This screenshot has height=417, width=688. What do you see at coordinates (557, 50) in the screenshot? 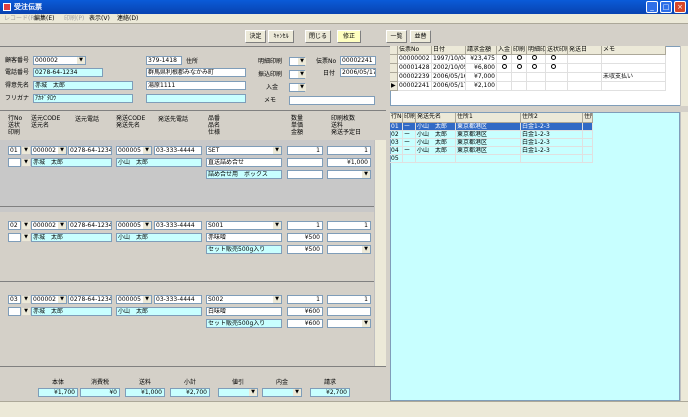
I see `slip-col-header: 送状印刷` at bounding box center [557, 50].